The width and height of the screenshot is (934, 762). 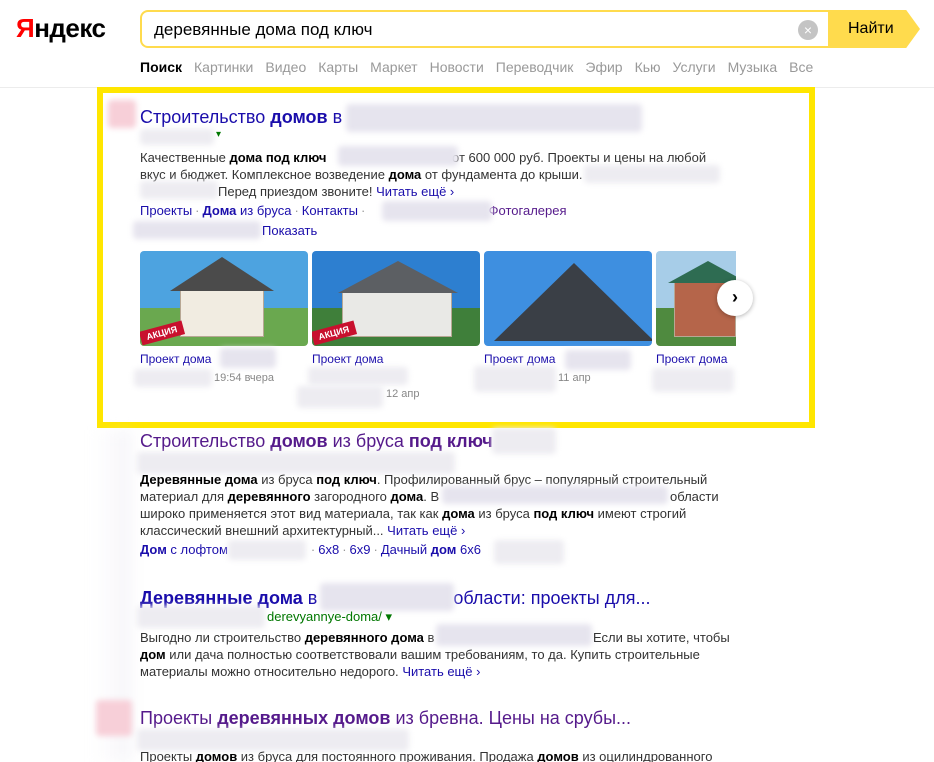 What do you see at coordinates (364, 637) in the screenshot?
I see `snippet-bold: деревянного дома` at bounding box center [364, 637].